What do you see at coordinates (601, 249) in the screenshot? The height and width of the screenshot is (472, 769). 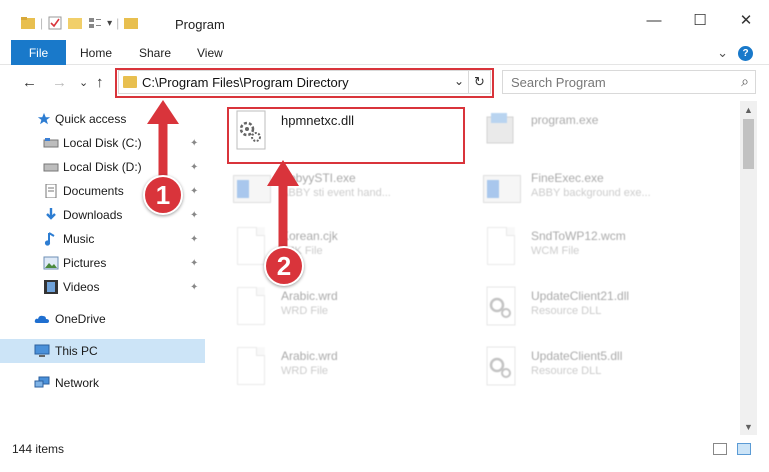 I see `file-item: SndToWP12.wcm WCM File` at bounding box center [601, 249].